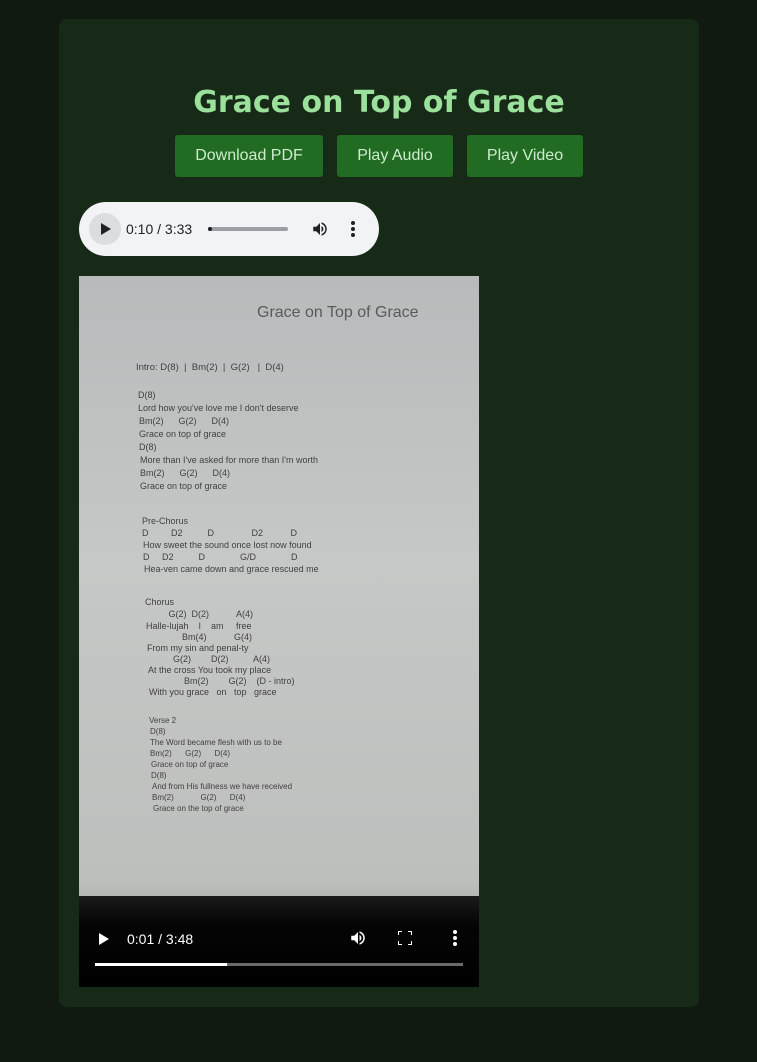 This screenshot has width=757, height=1062. I want to click on download-pdf-button: Download PDF, so click(249, 156).